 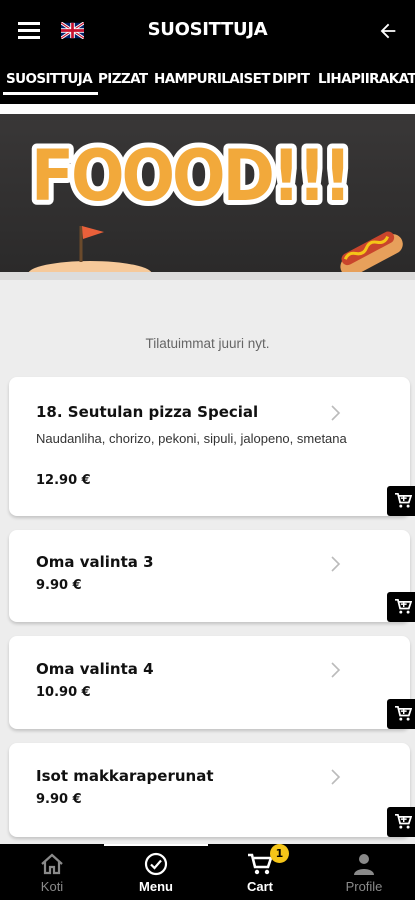 I want to click on tab-dipit: DIPIT, so click(x=291, y=79).